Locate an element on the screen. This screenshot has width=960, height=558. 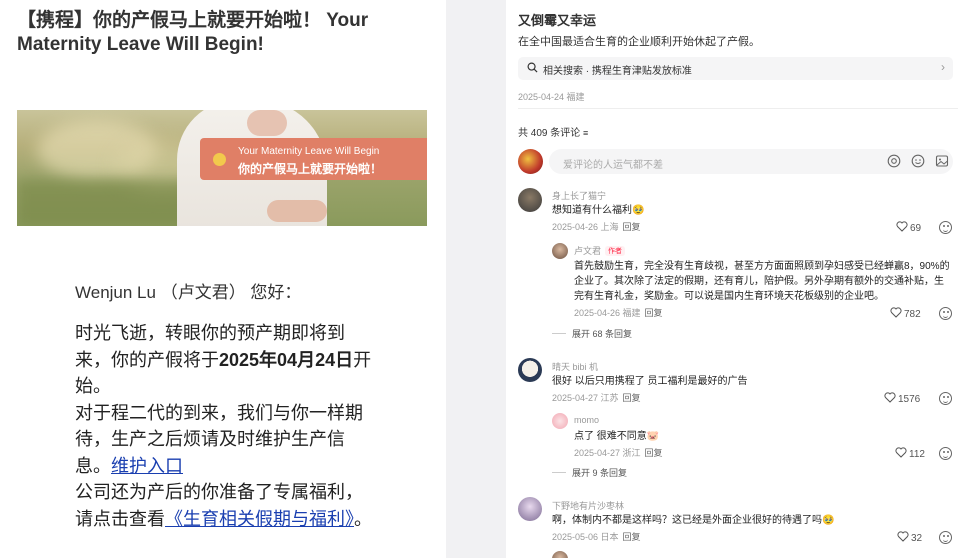
emoji-icon is located at coordinates (918, 161).